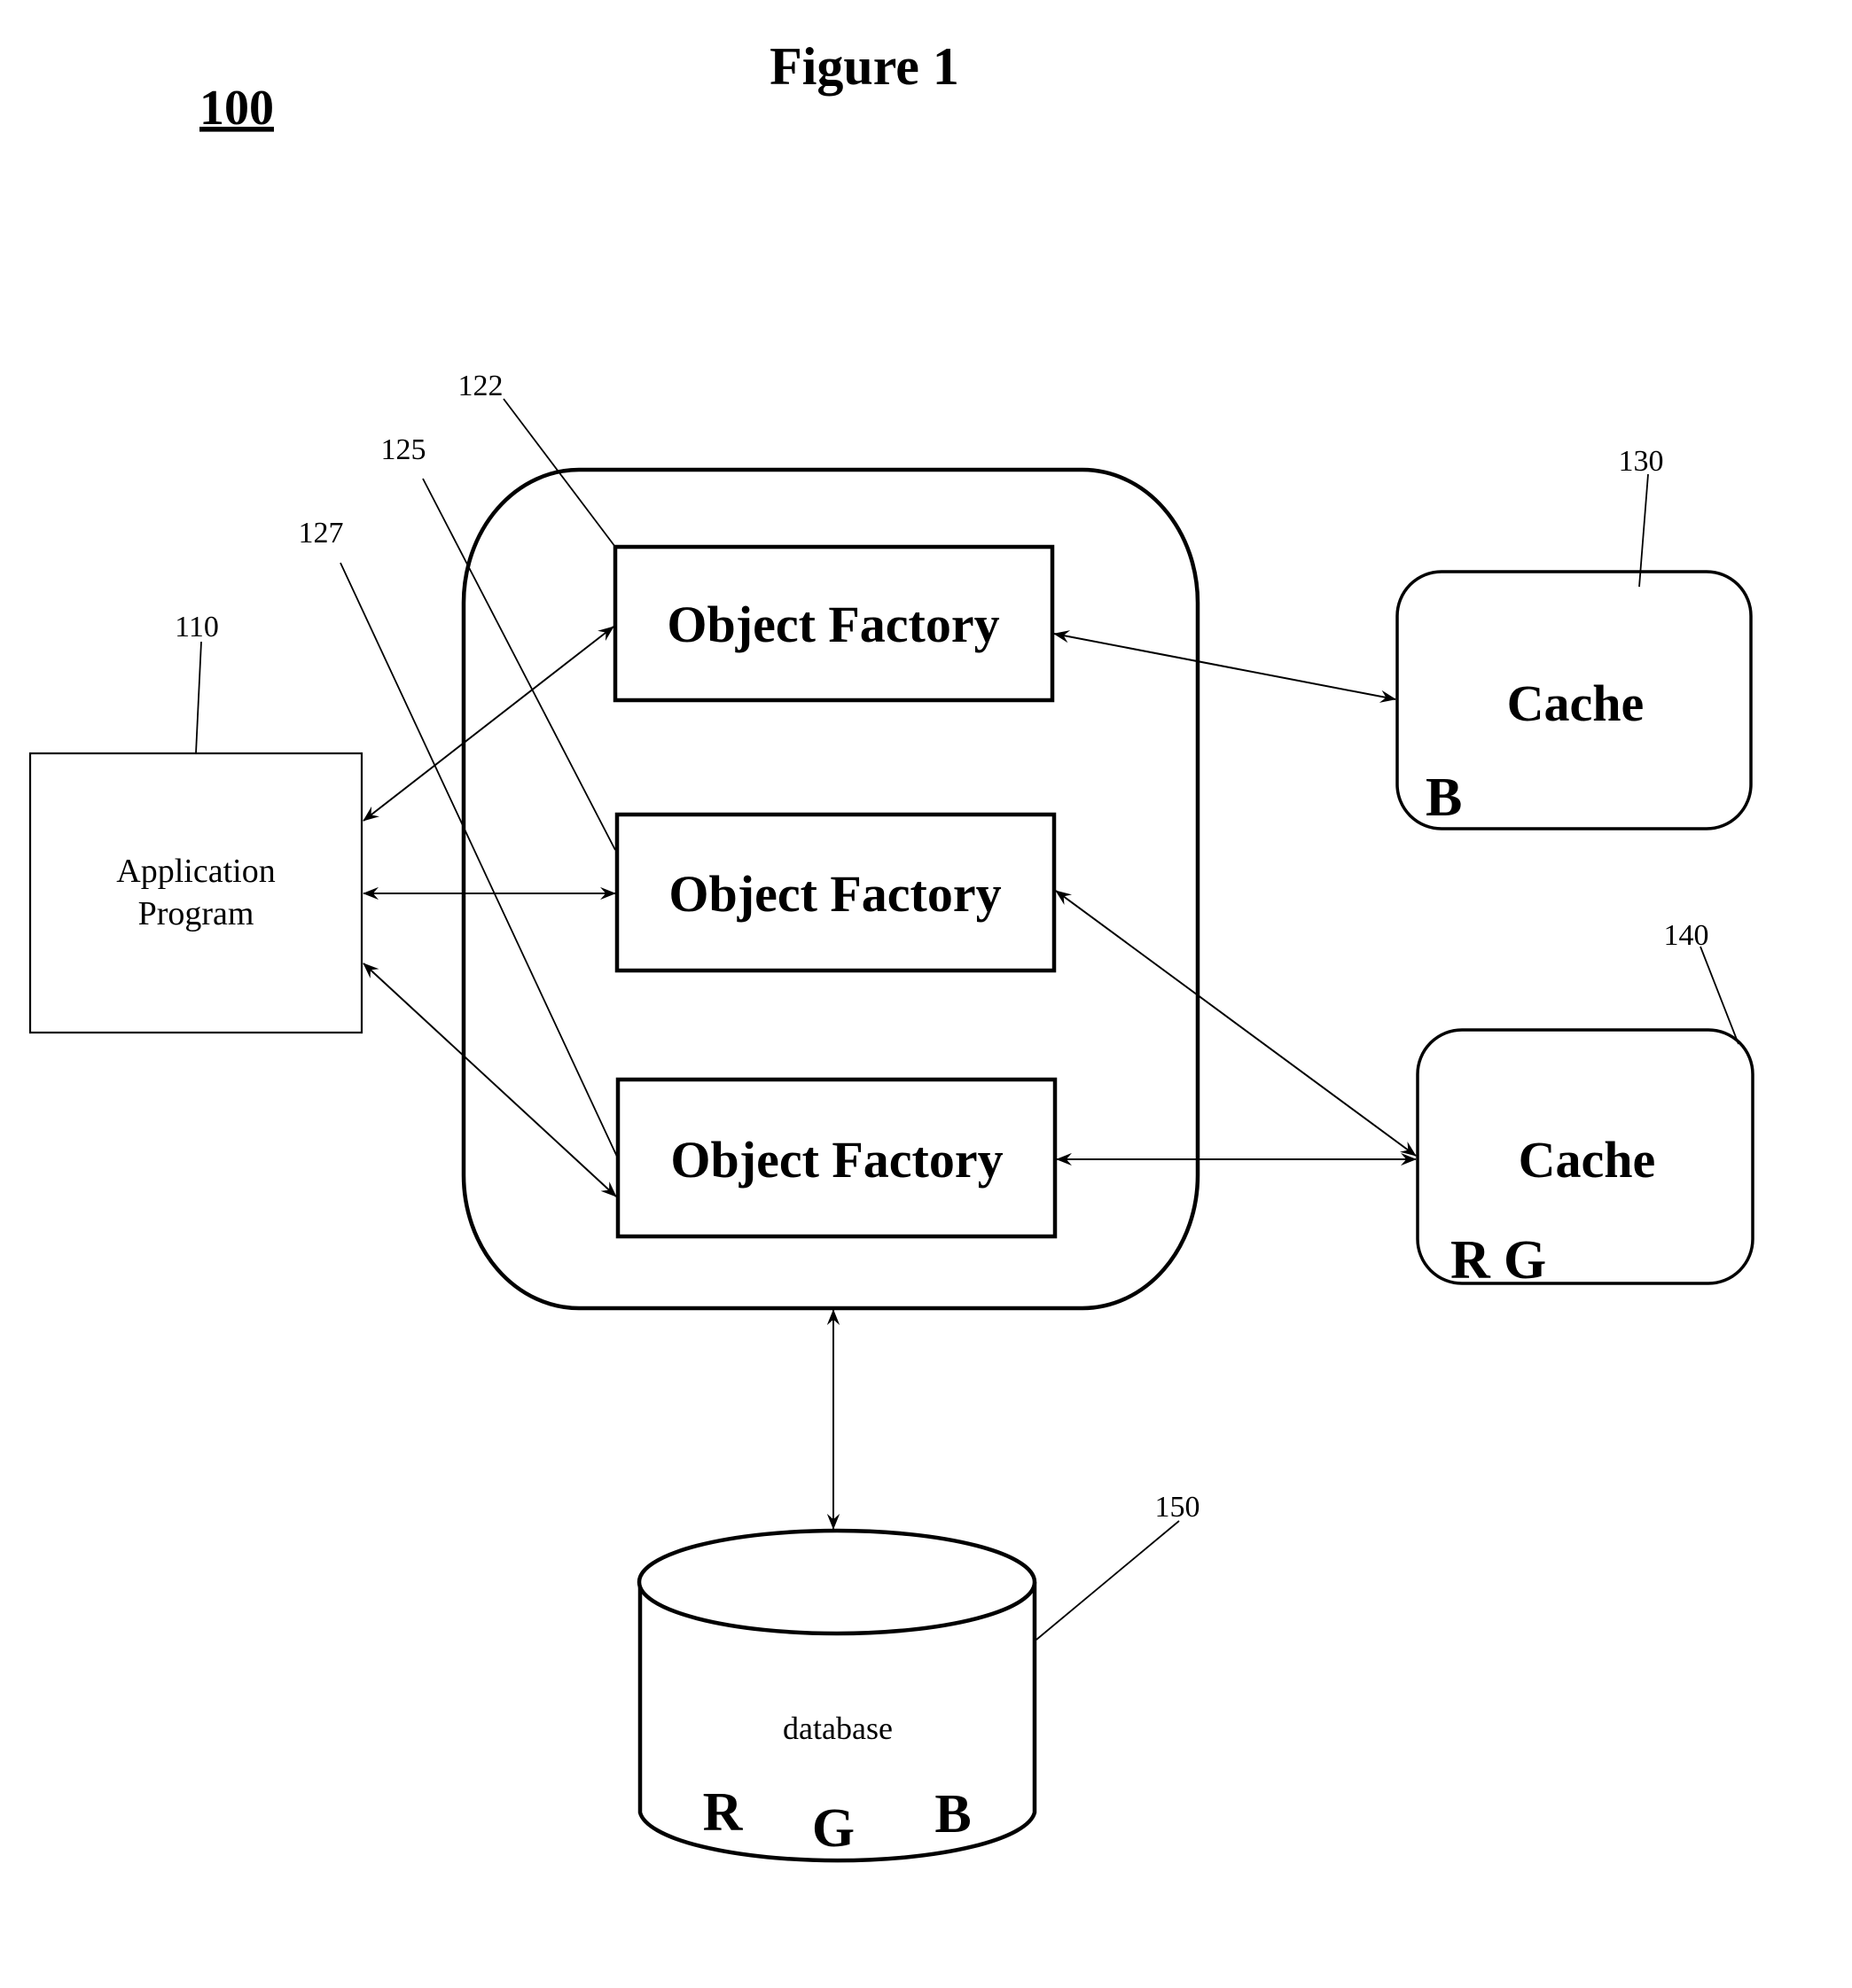 Image resolution: width=1852 pixels, height=1988 pixels. I want to click on database-label: database, so click(838, 1729).